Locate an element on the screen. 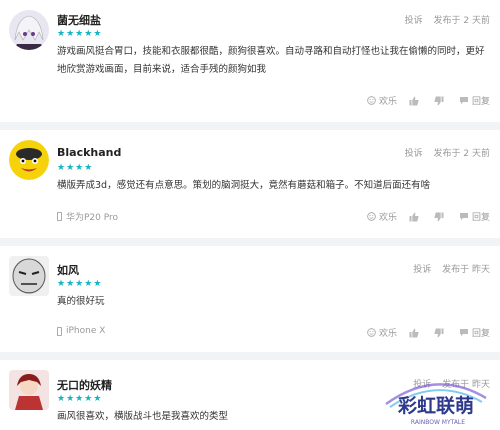  device-name: iPhone X is located at coordinates (86, 331).